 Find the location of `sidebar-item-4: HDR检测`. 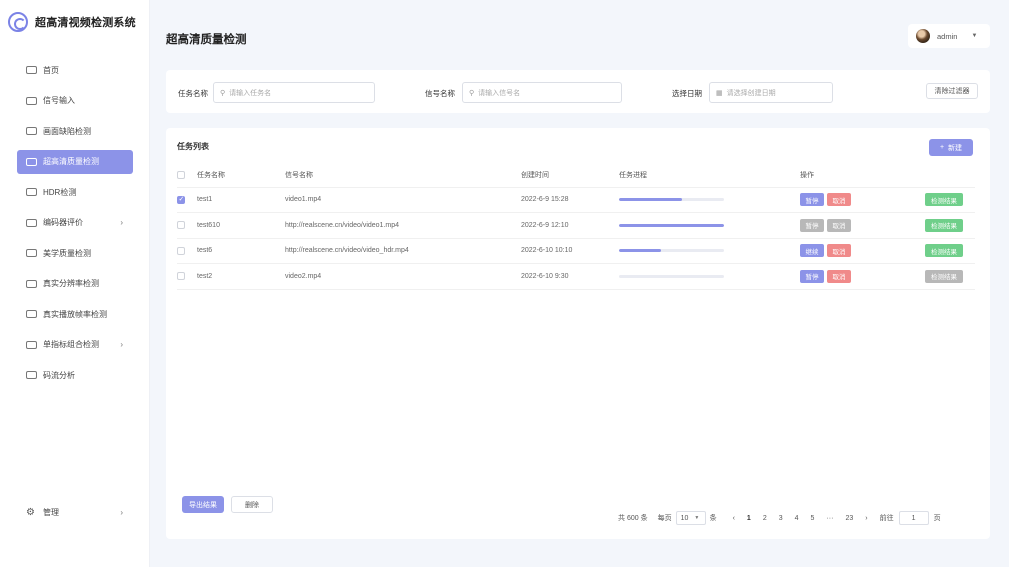

sidebar-item-4: HDR检测 is located at coordinates (75, 192).